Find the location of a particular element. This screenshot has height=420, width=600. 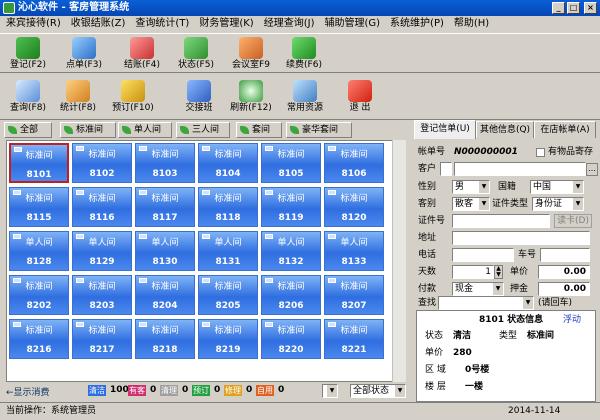

nationality-select: 中国 is located at coordinates (557, 187).